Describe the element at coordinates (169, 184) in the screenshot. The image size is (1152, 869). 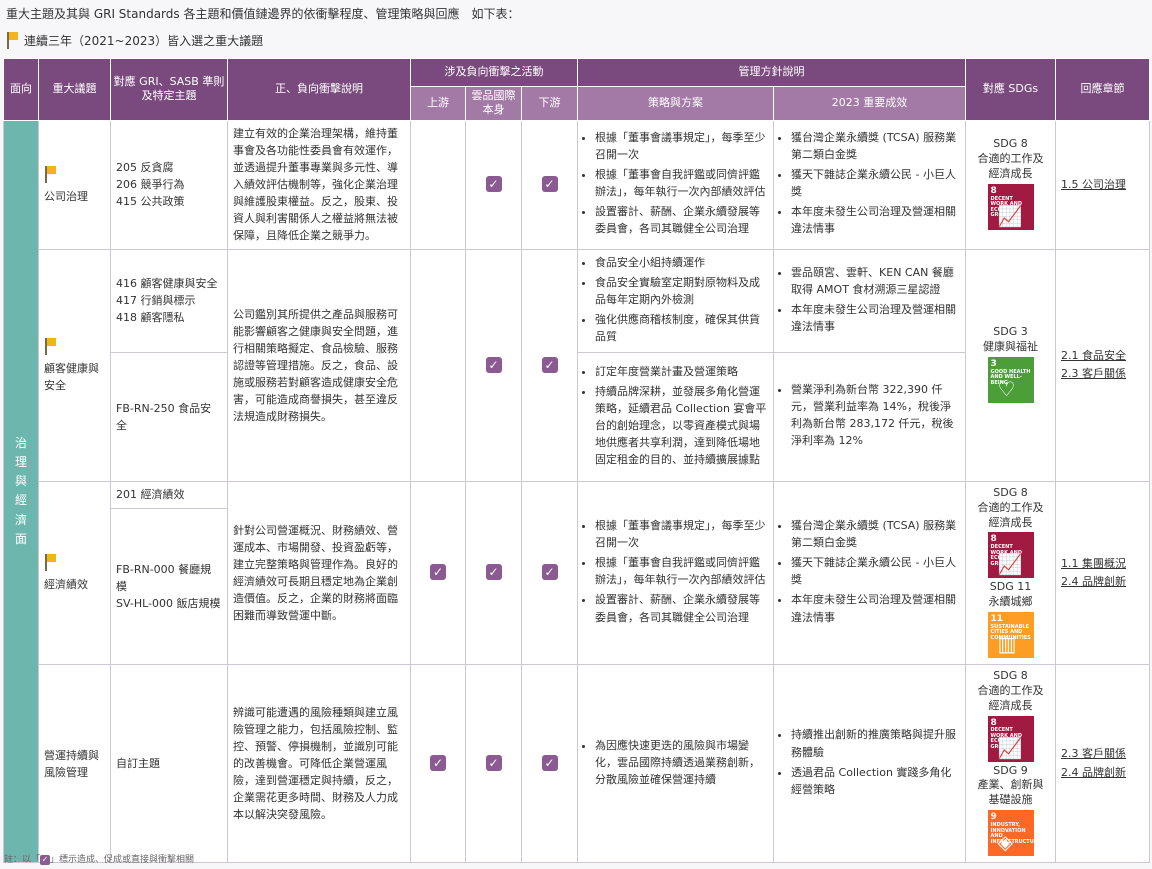
I see `gri-cell: 205 反貪腐 206 競爭行為 415 公共政策` at that location.